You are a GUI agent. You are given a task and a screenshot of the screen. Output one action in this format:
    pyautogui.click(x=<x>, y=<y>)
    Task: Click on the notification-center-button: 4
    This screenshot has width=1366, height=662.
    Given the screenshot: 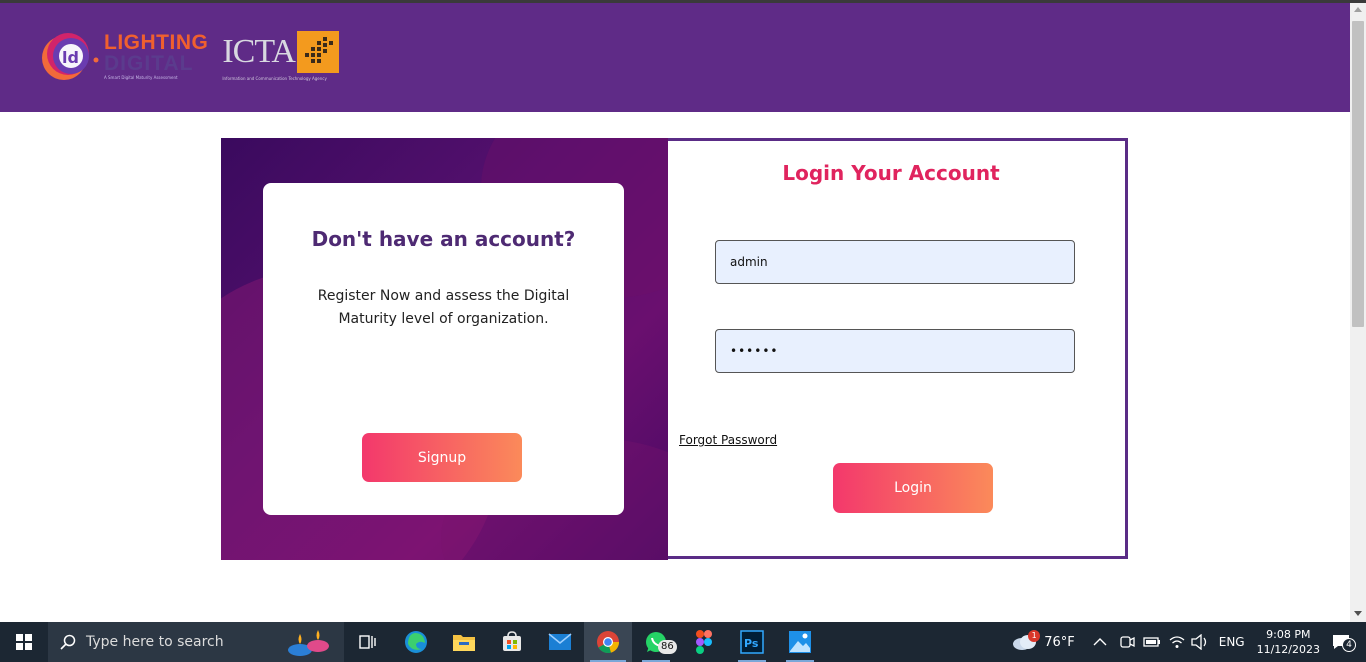 What is the action you would take?
    pyautogui.click(x=1349, y=642)
    